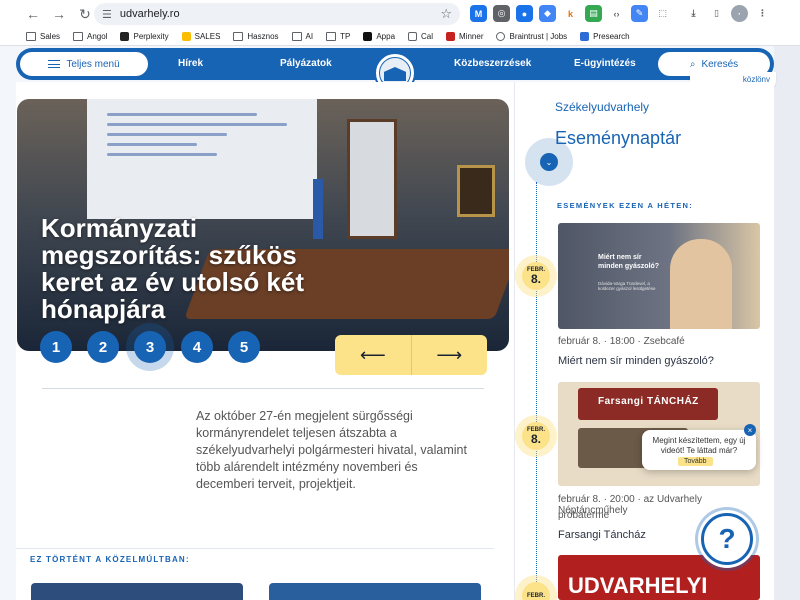 This screenshot has height=600, width=800. Describe the element at coordinates (692, 64) in the screenshot. I see `search-icon: ⌕` at that location.